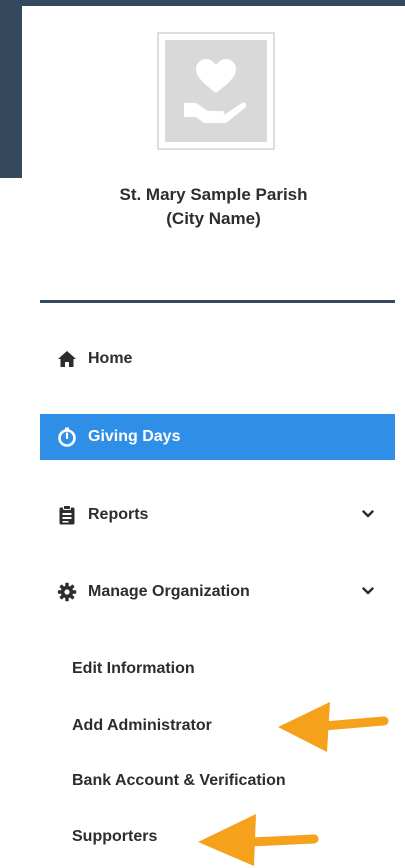 The image size is (405, 868). I want to click on sidebar-item-label: Reports, so click(118, 514).